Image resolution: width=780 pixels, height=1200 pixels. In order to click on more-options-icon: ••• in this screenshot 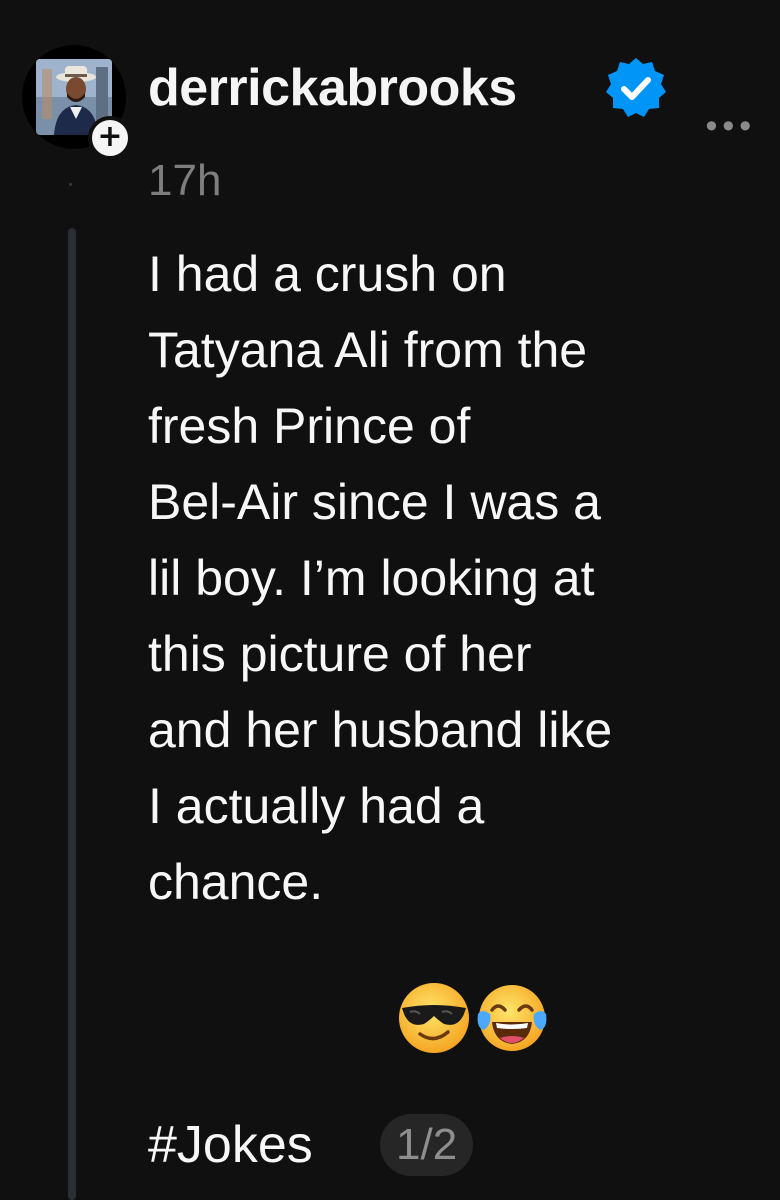, I will do `click(728, 127)`.